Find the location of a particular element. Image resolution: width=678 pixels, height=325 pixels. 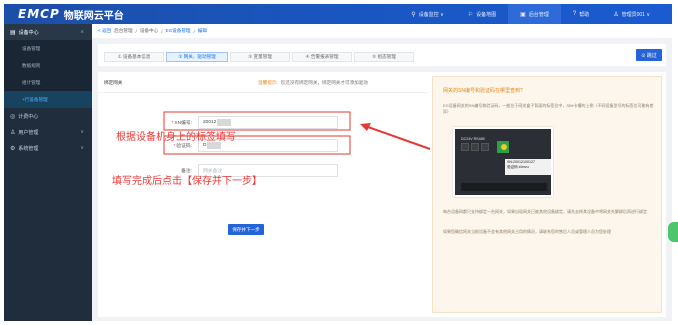

nav-user-menu: ♙ 管理员001 ∨ is located at coordinates (631, 14).